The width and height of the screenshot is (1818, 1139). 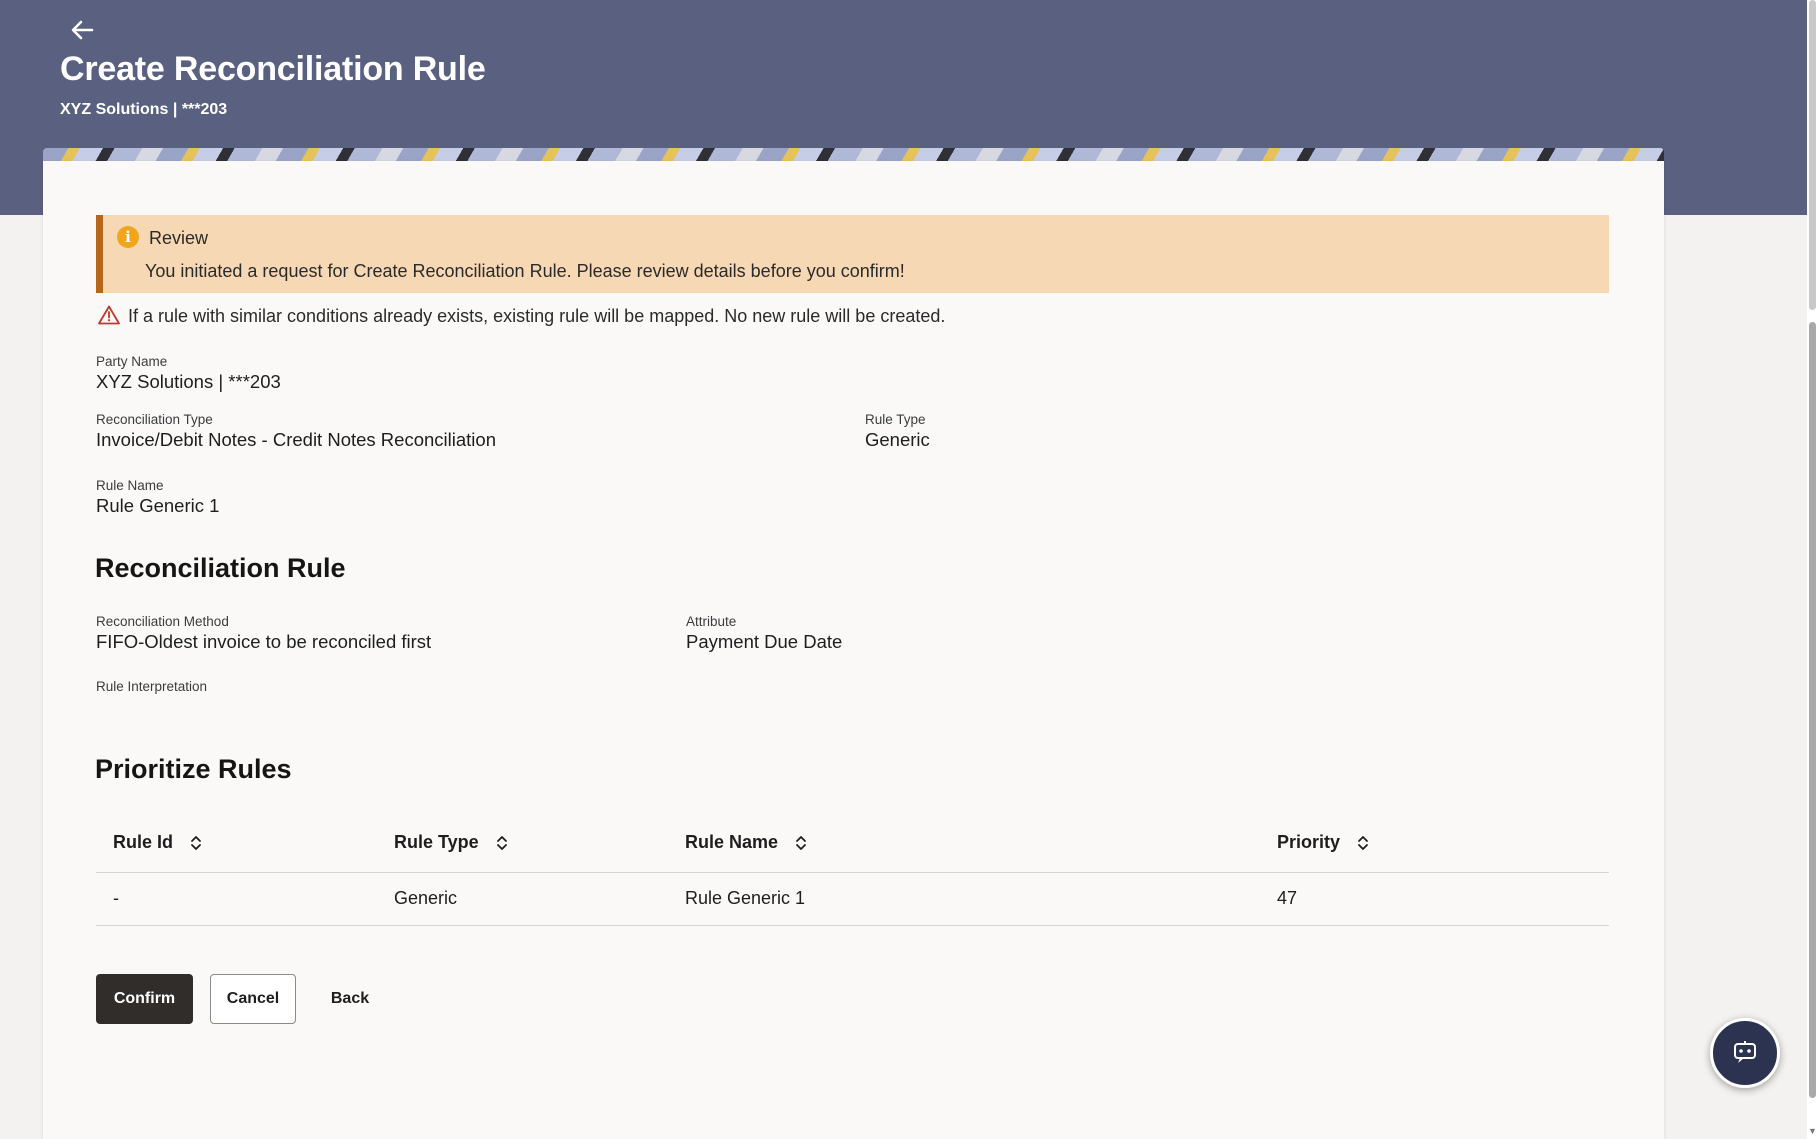 I want to click on attribute-value: Payment Due Date, so click(x=764, y=641).